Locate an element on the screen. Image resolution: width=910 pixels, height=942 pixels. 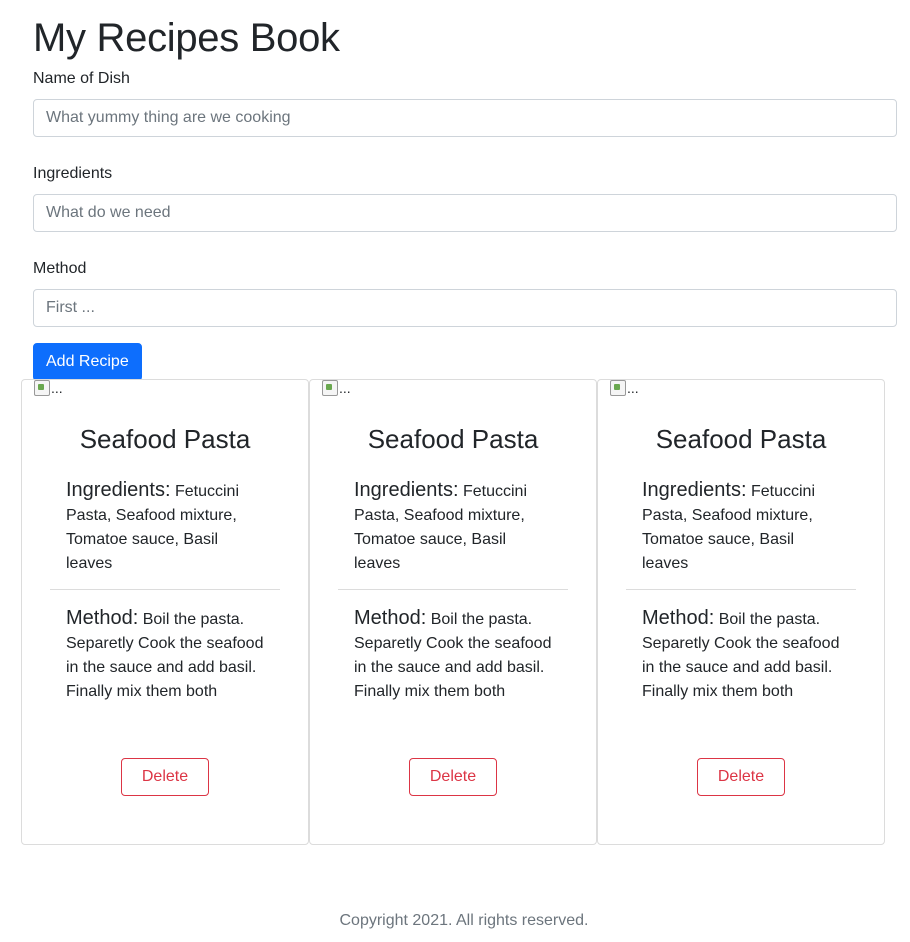
method-label: Method is located at coordinates (60, 268).